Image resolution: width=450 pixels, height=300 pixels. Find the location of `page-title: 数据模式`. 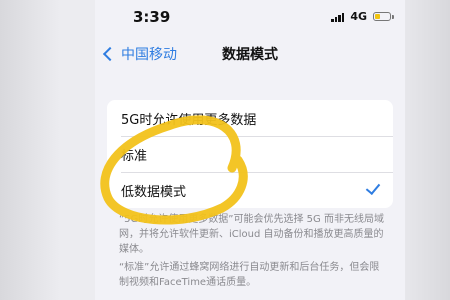

page-title: 数据模式 is located at coordinates (250, 55).